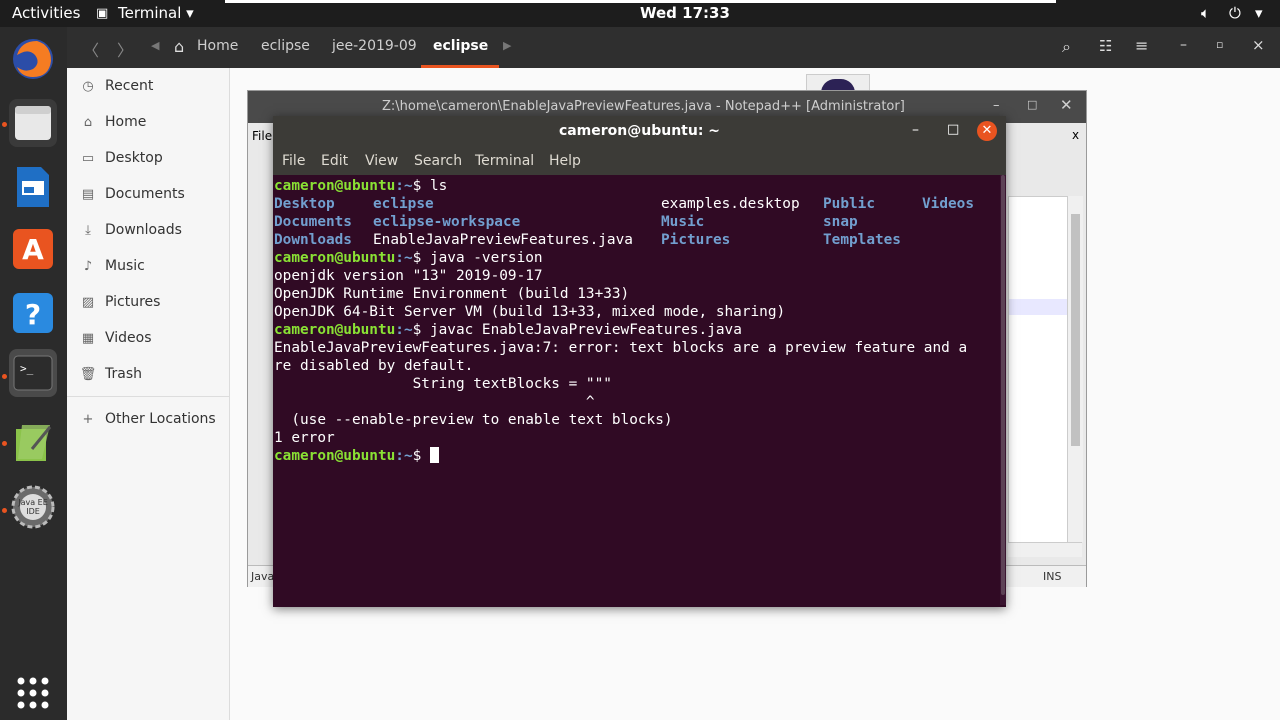 The width and height of the screenshot is (1280, 720). I want to click on window-highlight-bar, so click(640, 1).